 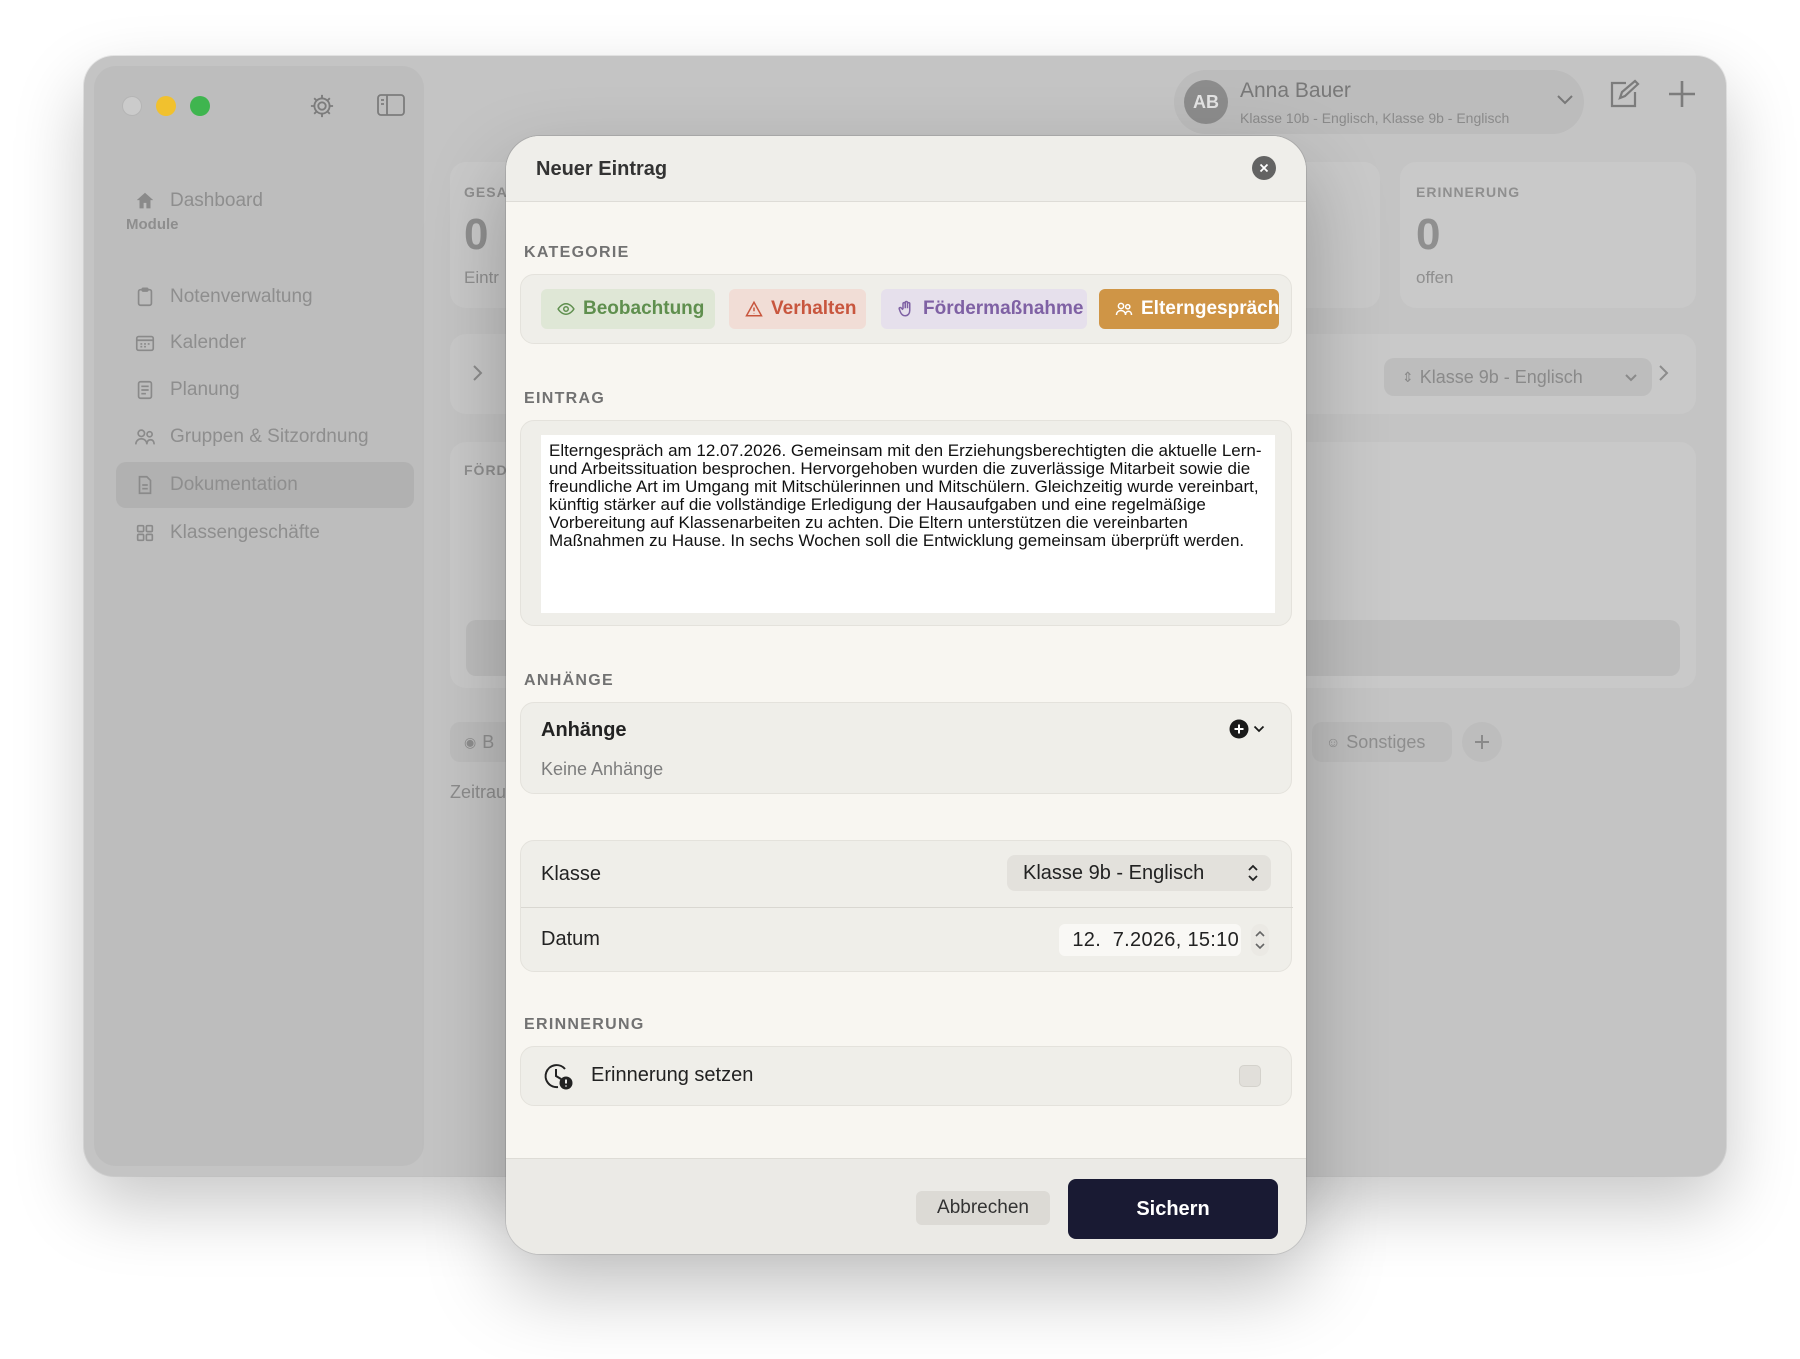 I want to click on grid-icon, so click(x=145, y=533).